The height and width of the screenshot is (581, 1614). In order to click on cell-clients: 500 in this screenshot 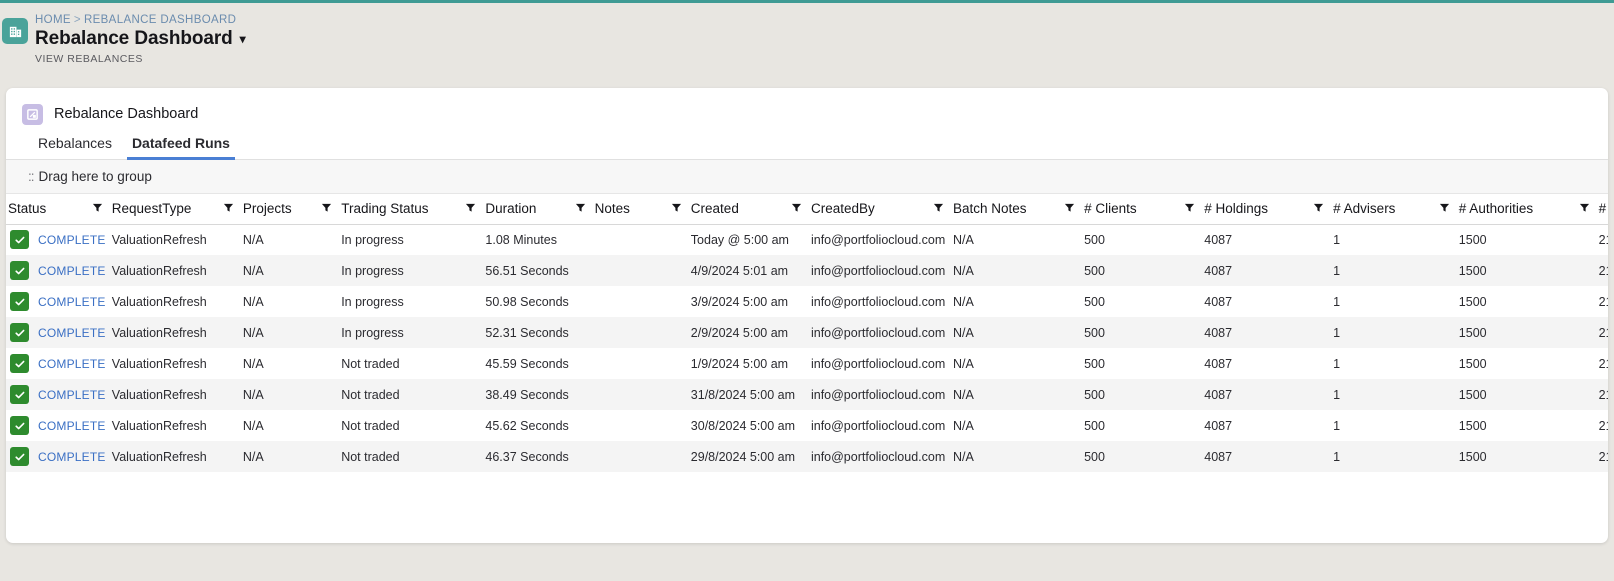, I will do `click(1142, 394)`.